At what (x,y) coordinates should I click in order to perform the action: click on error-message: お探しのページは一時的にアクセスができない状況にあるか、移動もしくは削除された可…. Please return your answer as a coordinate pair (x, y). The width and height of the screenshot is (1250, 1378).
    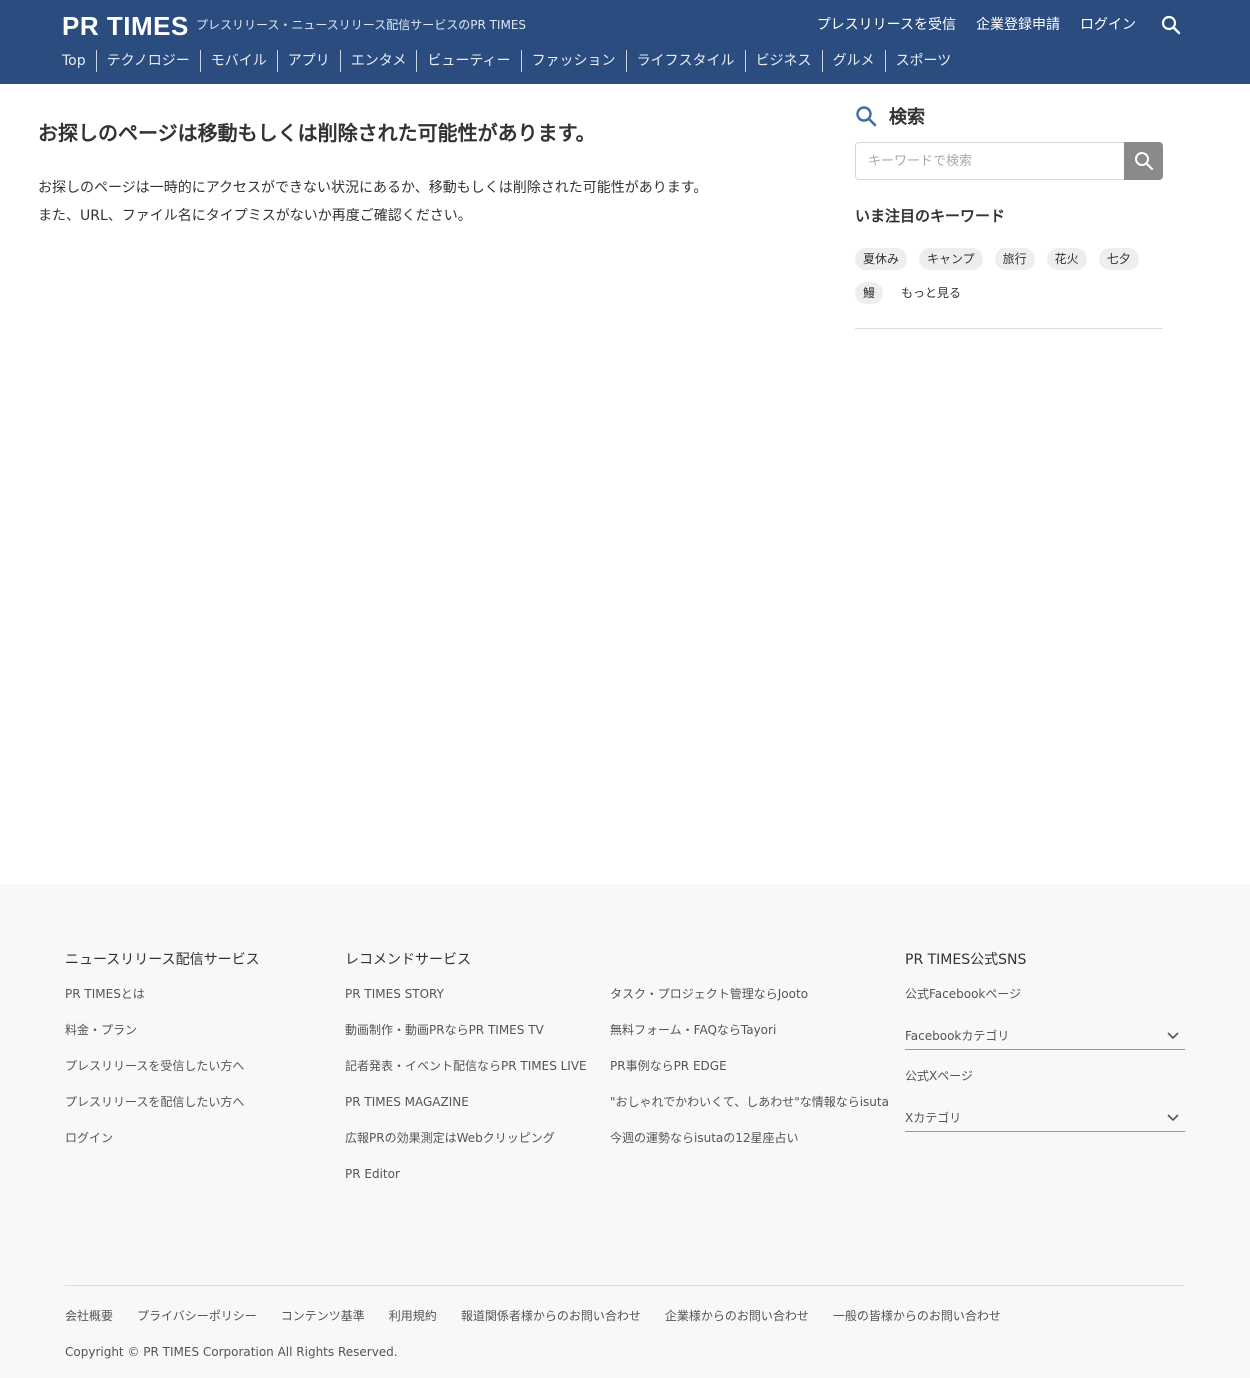
    Looking at the image, I should click on (428, 202).